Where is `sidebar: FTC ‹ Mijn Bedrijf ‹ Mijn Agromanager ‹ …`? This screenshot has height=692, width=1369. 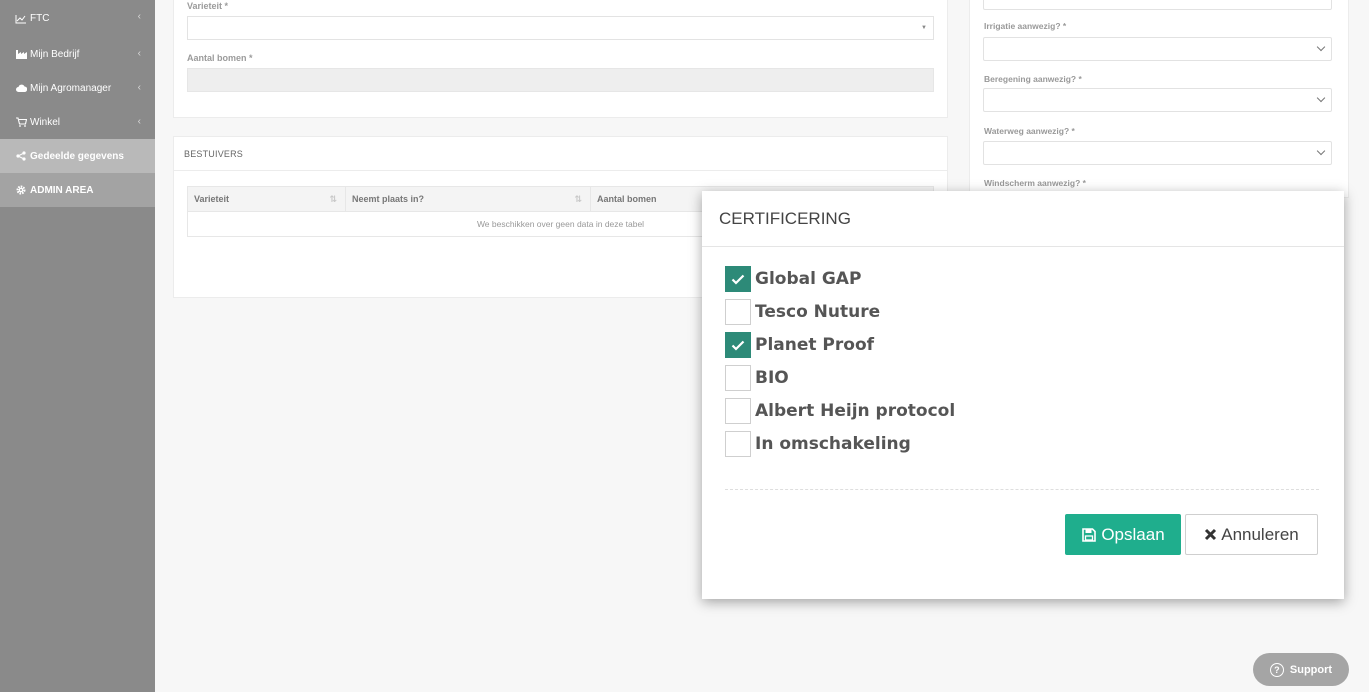
sidebar: FTC ‹ Mijn Bedrijf ‹ Mijn Agromanager ‹ … is located at coordinates (77, 346).